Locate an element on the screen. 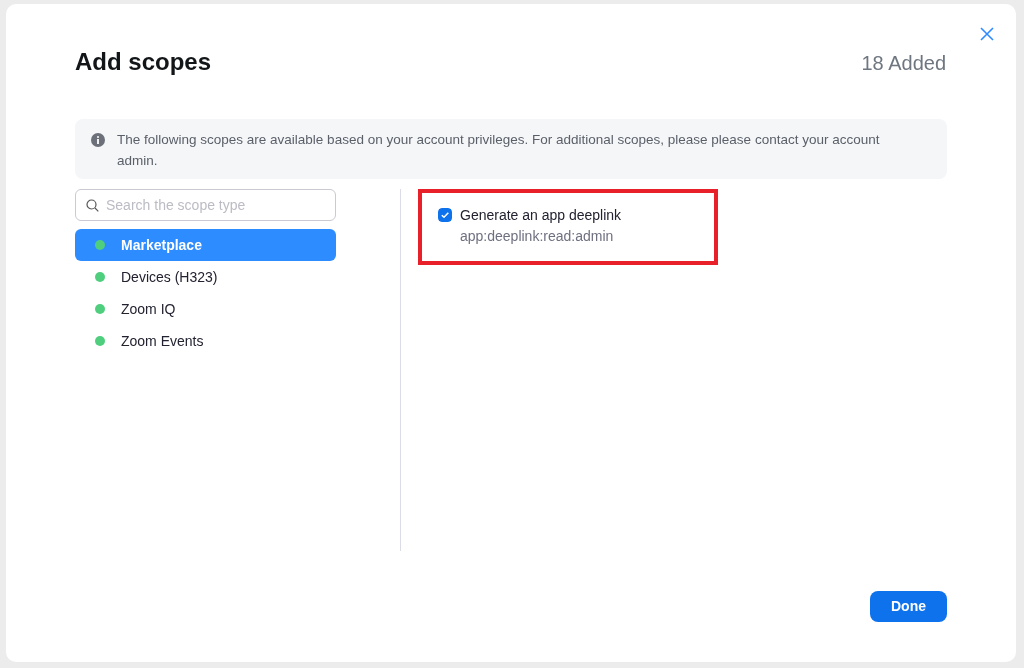 This screenshot has width=1024, height=668. scope-name: Generate an app deeplink is located at coordinates (541, 215).